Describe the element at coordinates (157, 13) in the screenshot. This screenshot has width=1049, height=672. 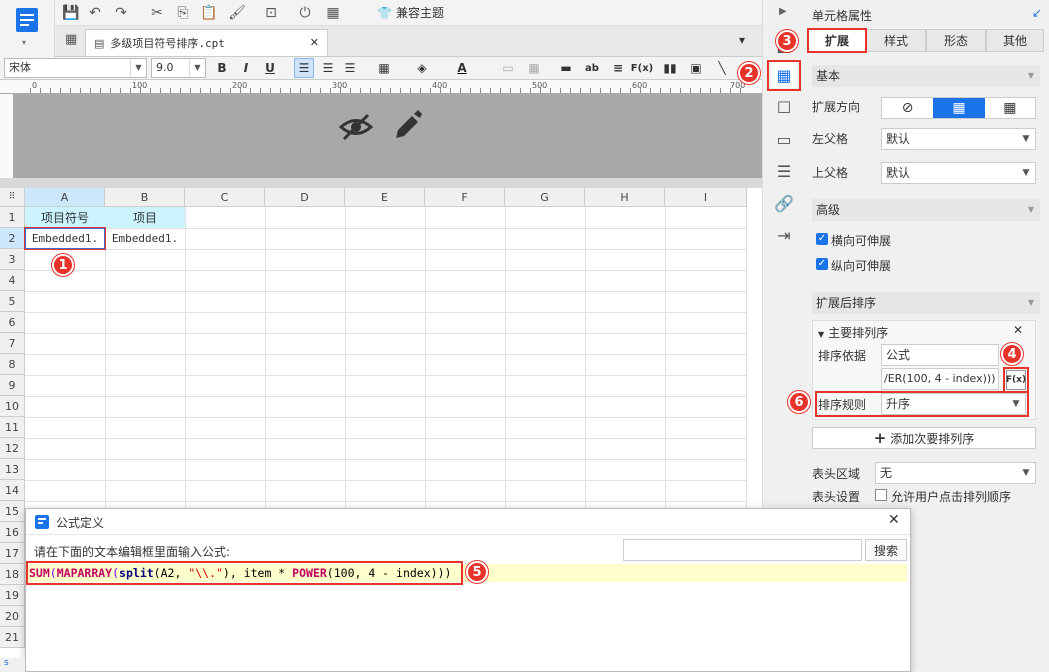
I see `cut-icon: ✂` at that location.